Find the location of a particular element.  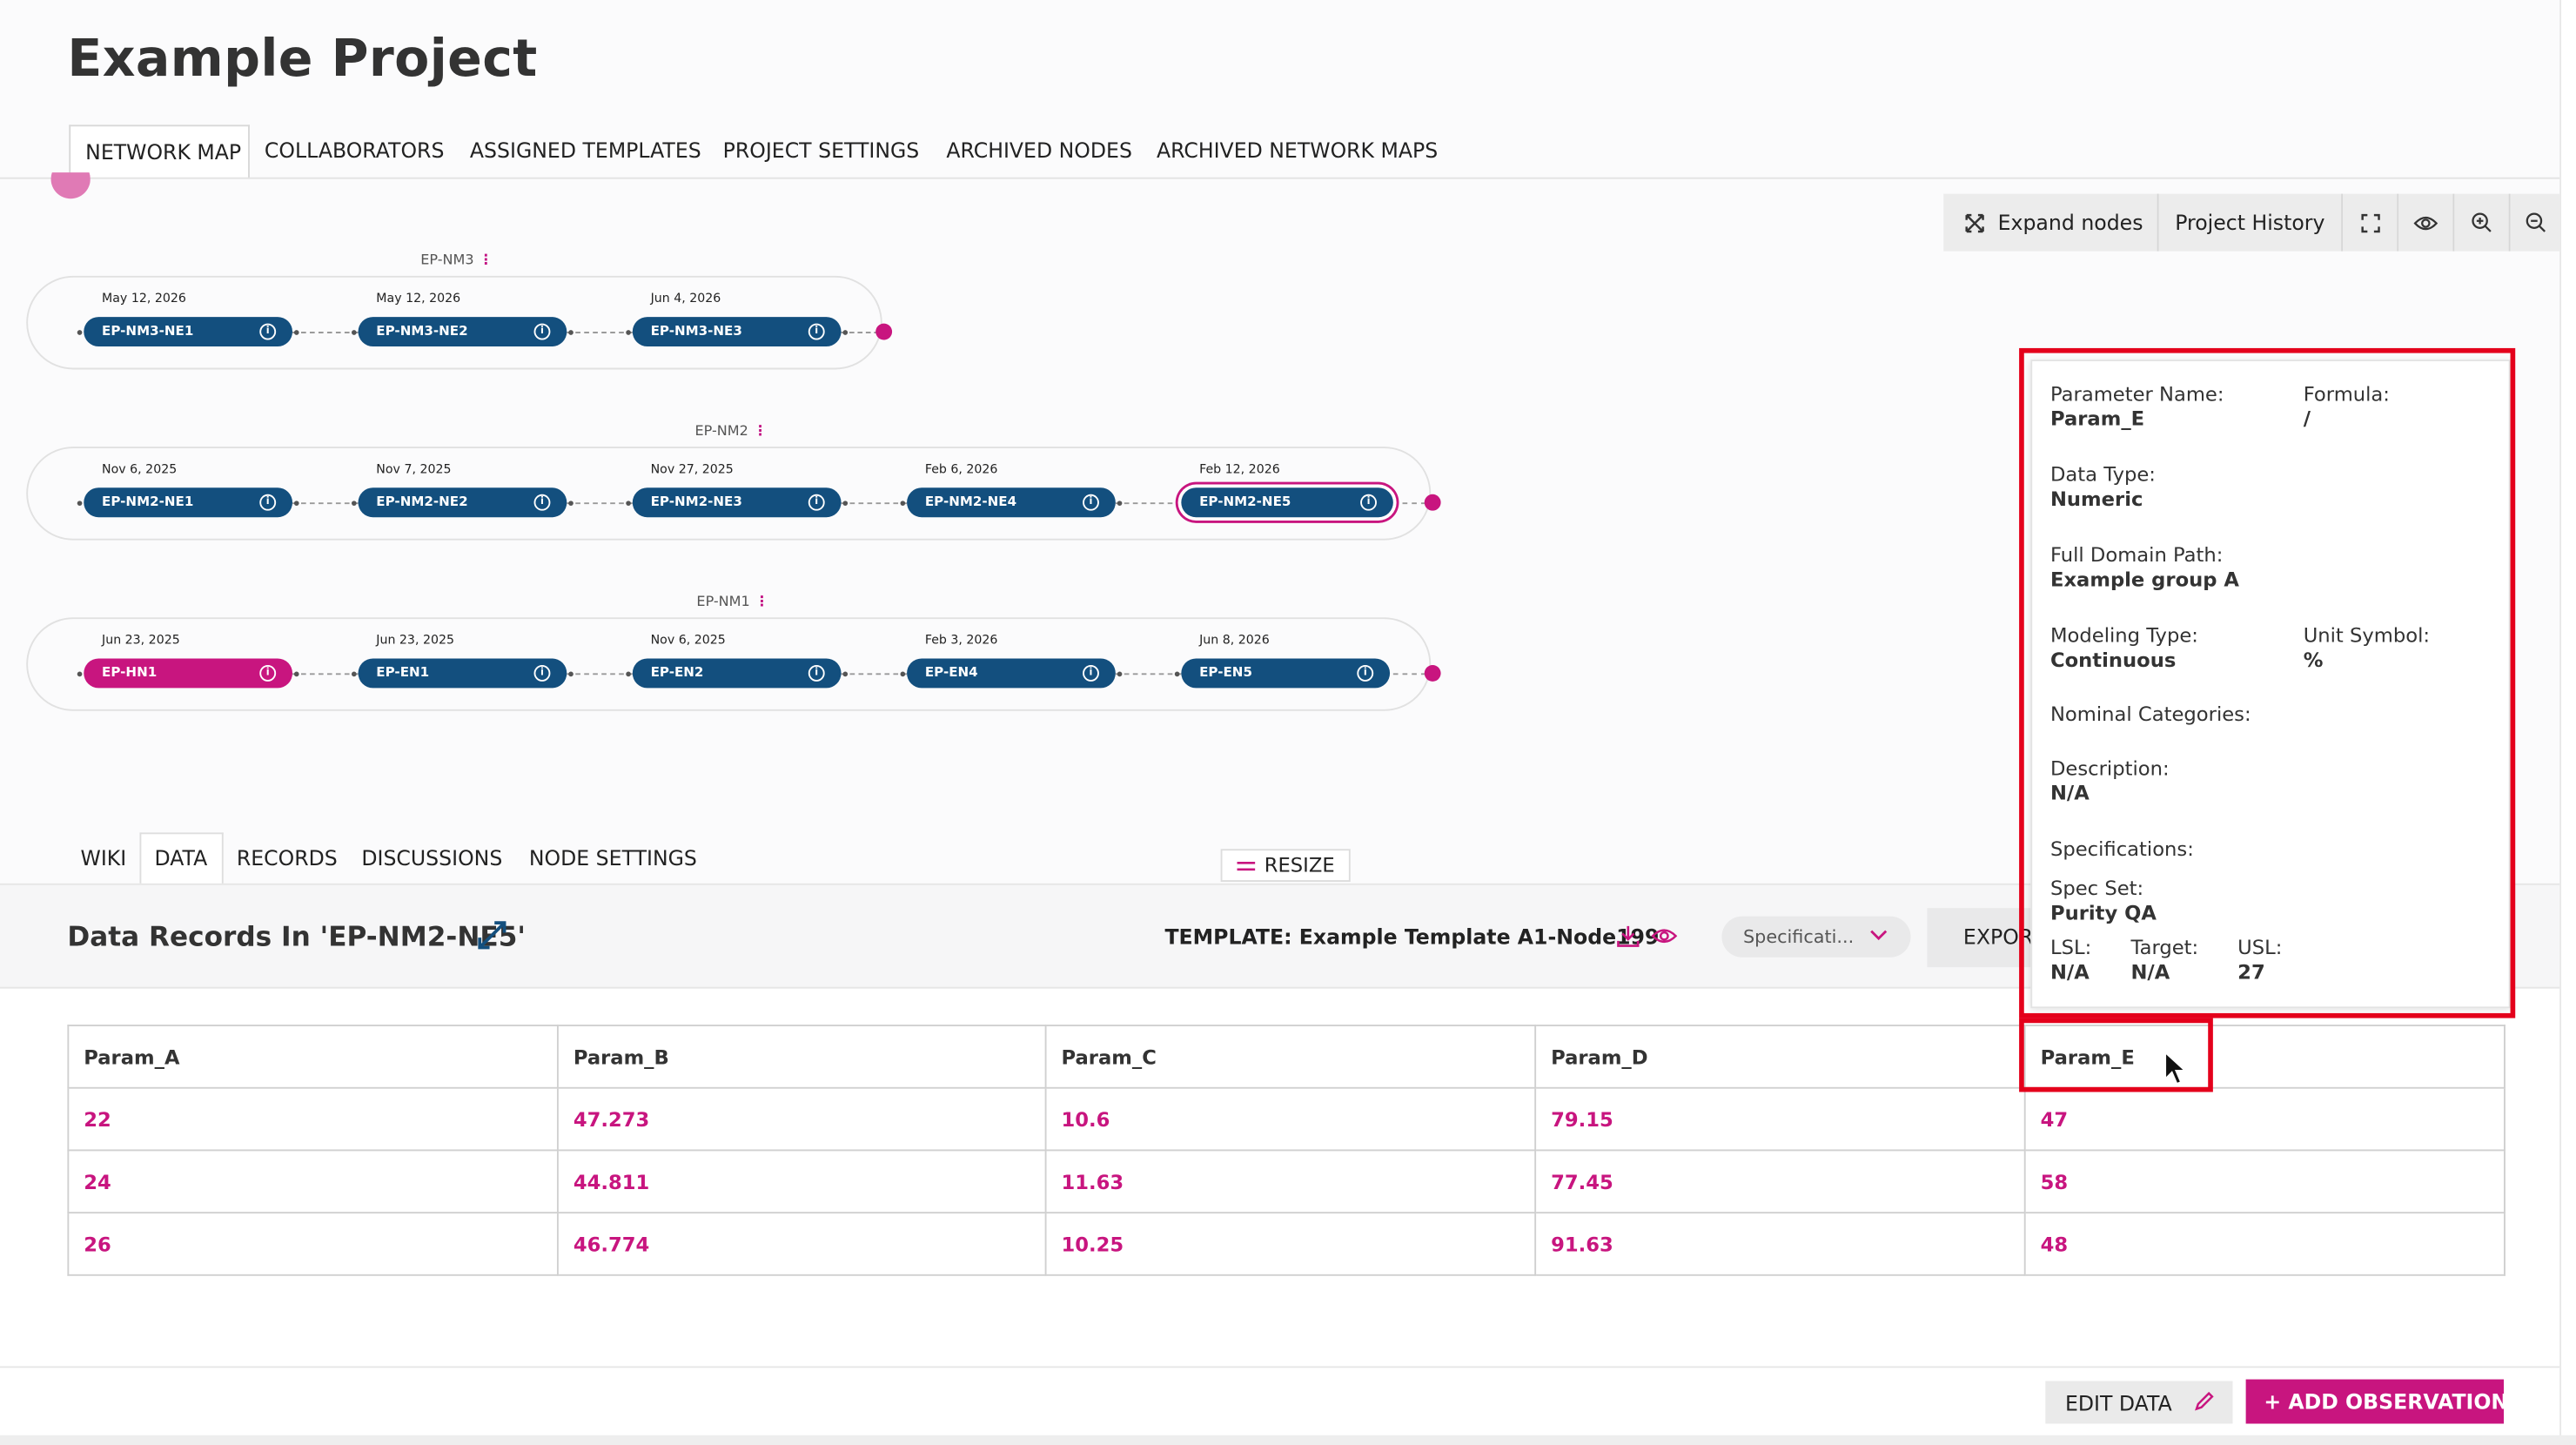

drag-handle-icon is located at coordinates (1246, 866).